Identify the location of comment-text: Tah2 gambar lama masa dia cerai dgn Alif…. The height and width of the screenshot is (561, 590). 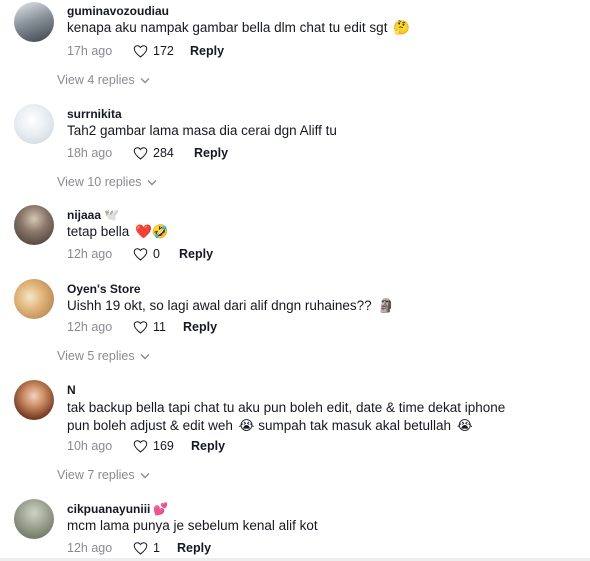
(302, 131).